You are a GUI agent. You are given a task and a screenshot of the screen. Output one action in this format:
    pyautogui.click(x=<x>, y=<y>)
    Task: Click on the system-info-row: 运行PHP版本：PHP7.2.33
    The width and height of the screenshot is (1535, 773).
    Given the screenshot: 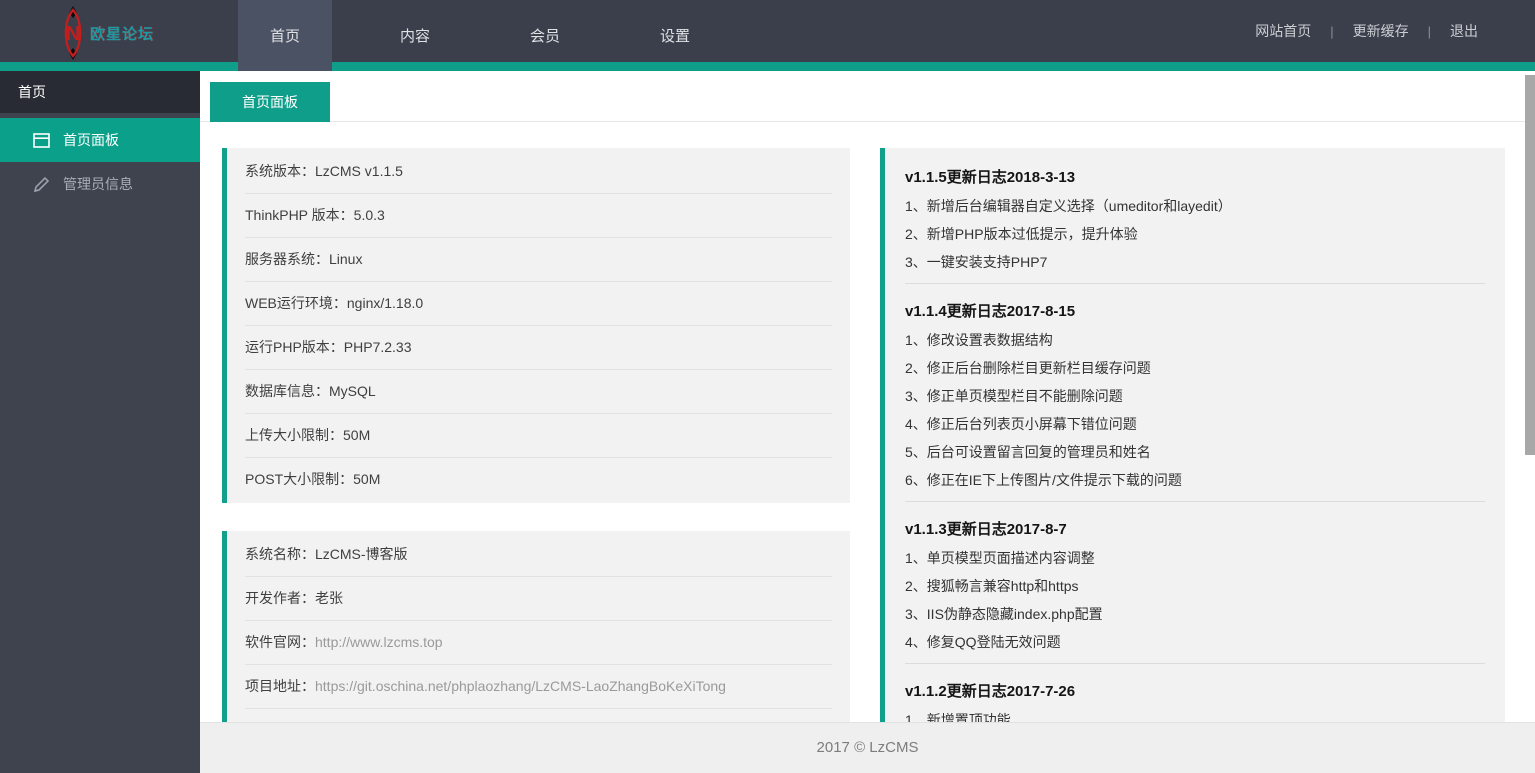 What is the action you would take?
    pyautogui.click(x=538, y=348)
    